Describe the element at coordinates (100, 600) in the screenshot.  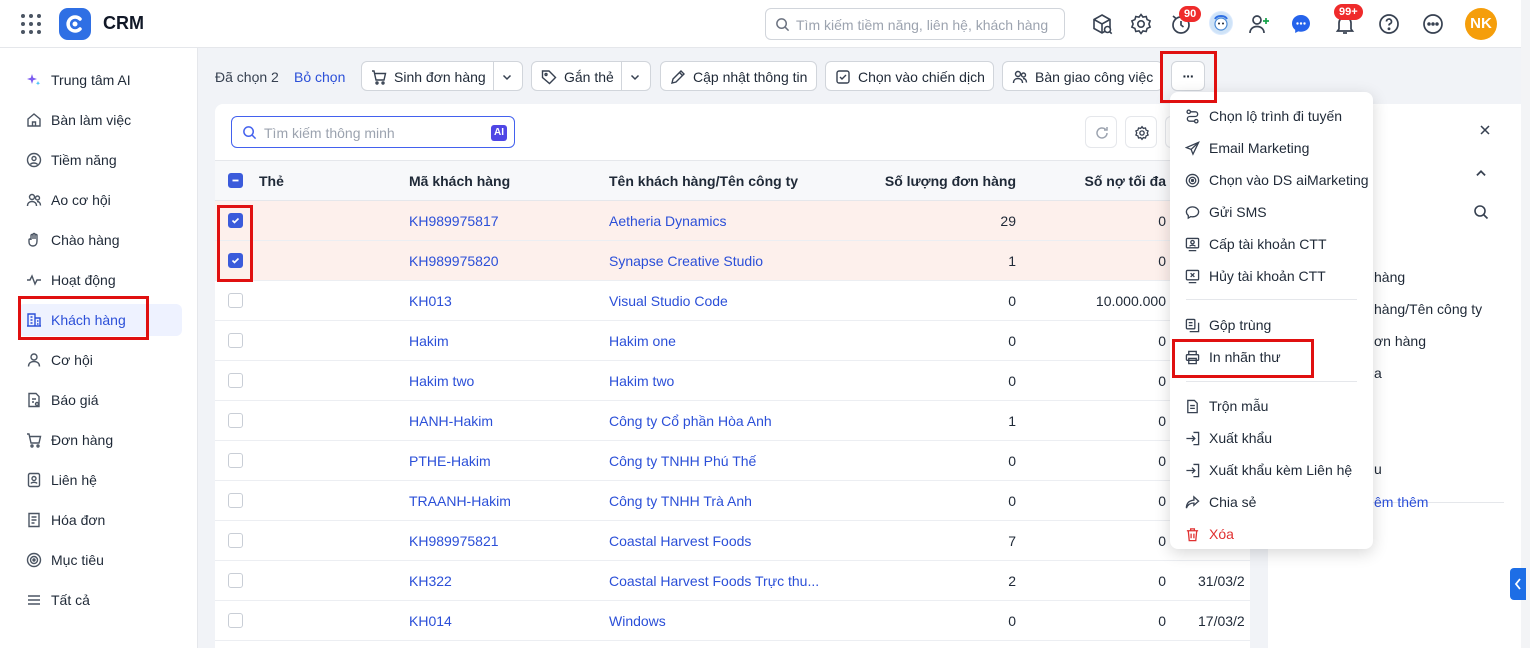
I see `sidebar-item-all: Tất cả` at that location.